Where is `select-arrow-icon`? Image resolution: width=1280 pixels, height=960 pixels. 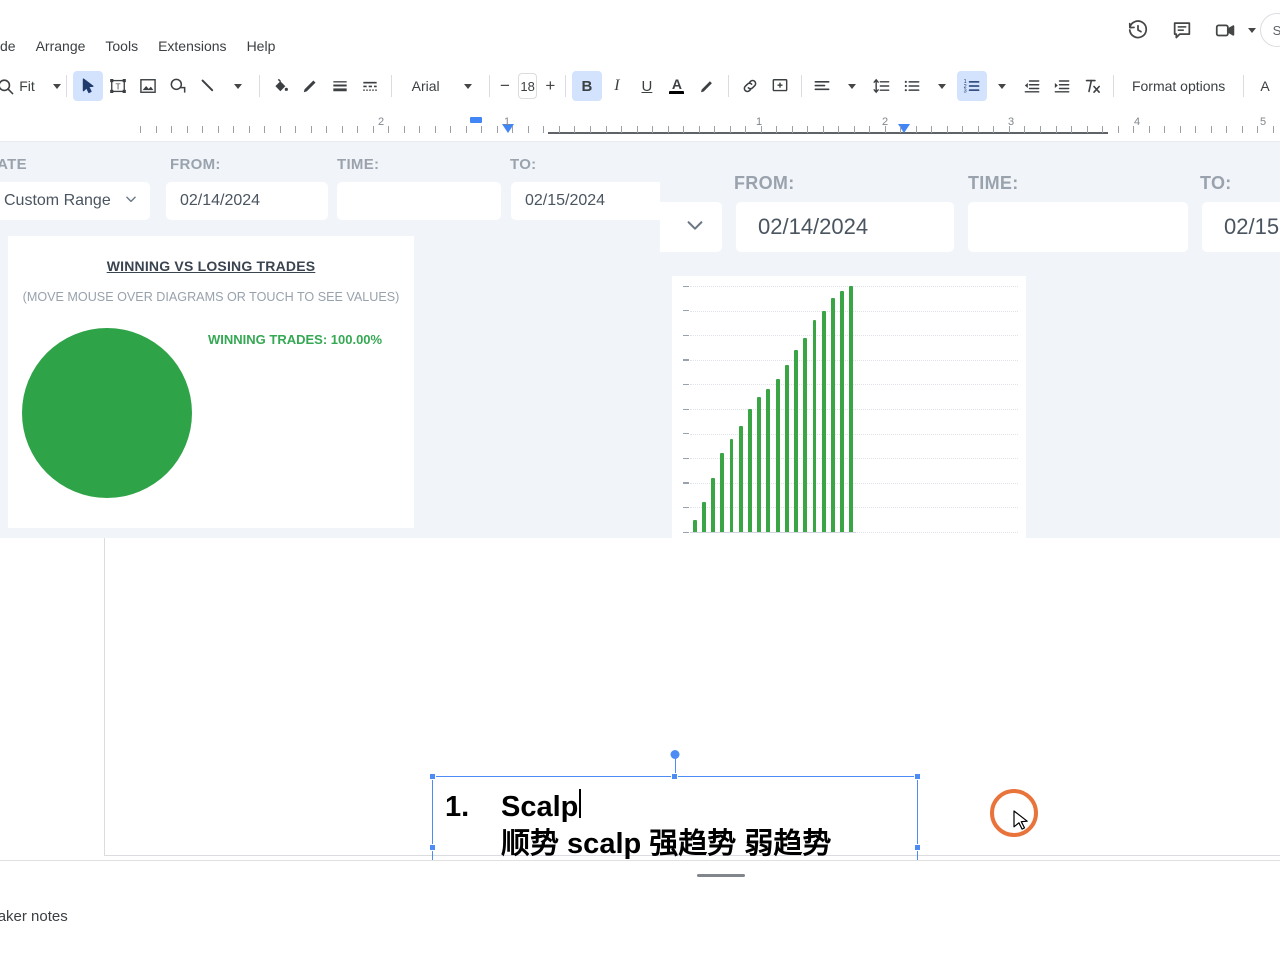
select-arrow-icon is located at coordinates (87, 86).